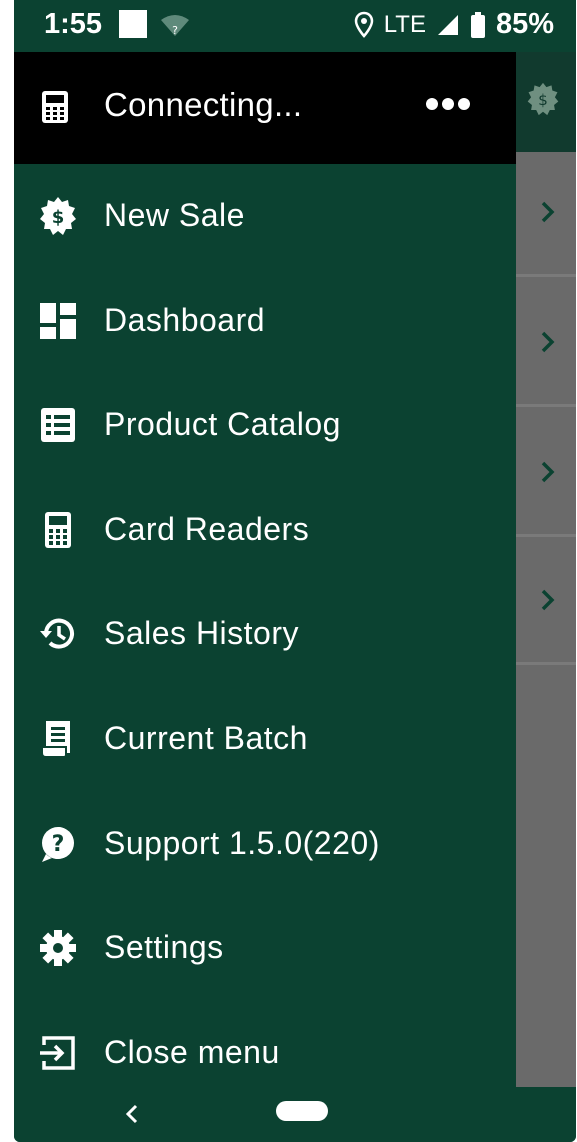  Describe the element at coordinates (242, 842) in the screenshot. I see `menu-item-label: Support 1.5.0(220)` at that location.